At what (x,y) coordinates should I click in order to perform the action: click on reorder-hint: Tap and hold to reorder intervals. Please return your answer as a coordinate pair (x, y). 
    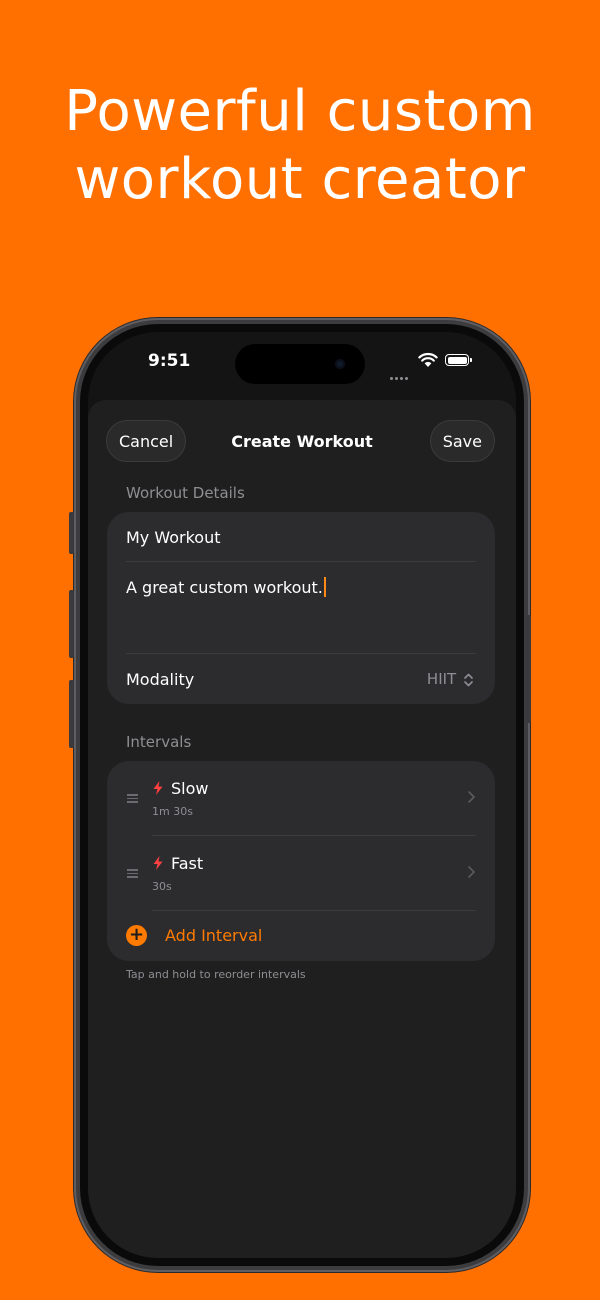
    Looking at the image, I should click on (216, 974).